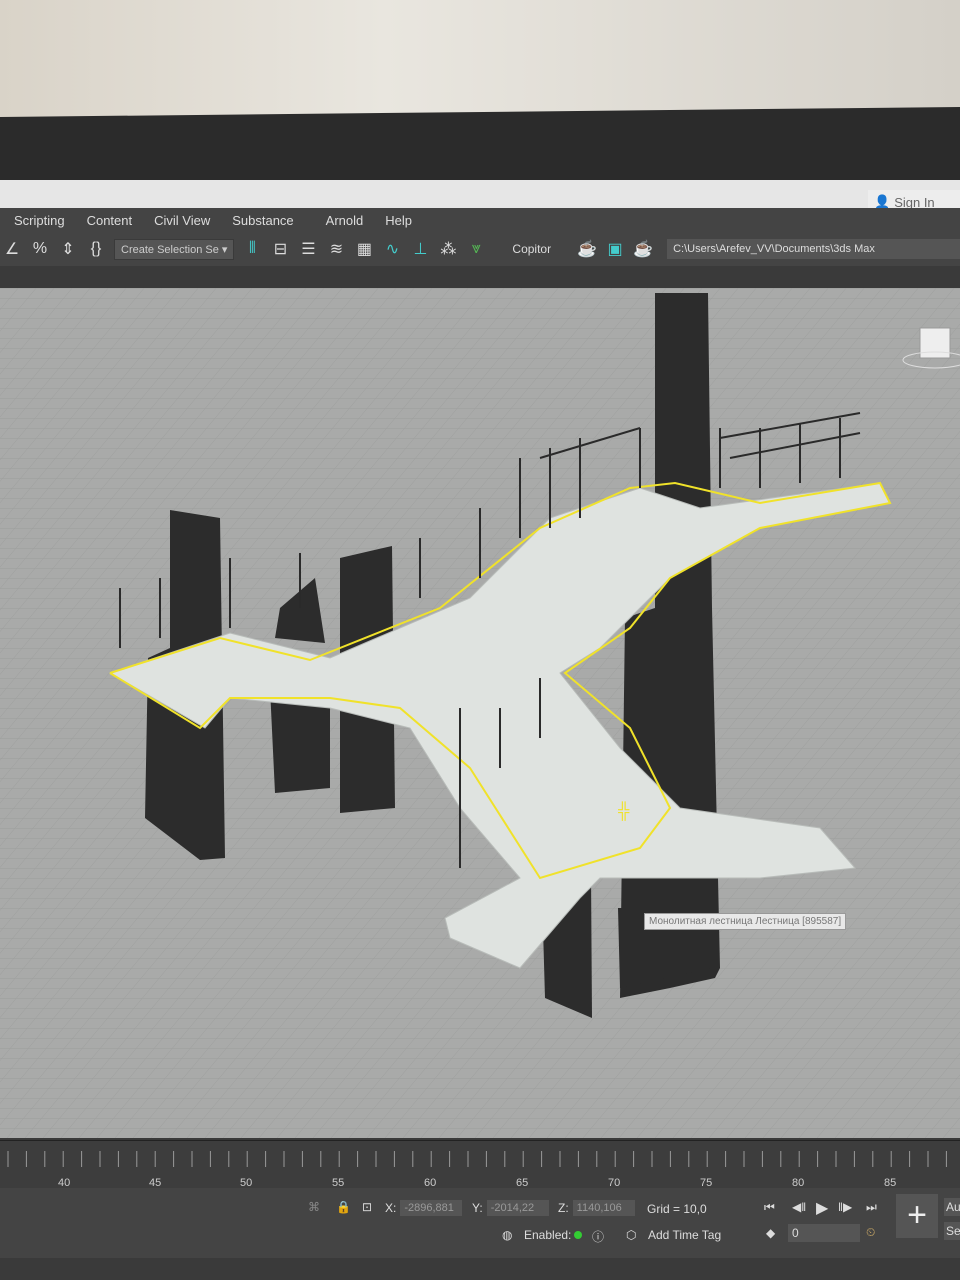 Image resolution: width=960 pixels, height=1280 pixels. Describe the element at coordinates (917, 1216) in the screenshot. I see `create-key-button: +` at that location.